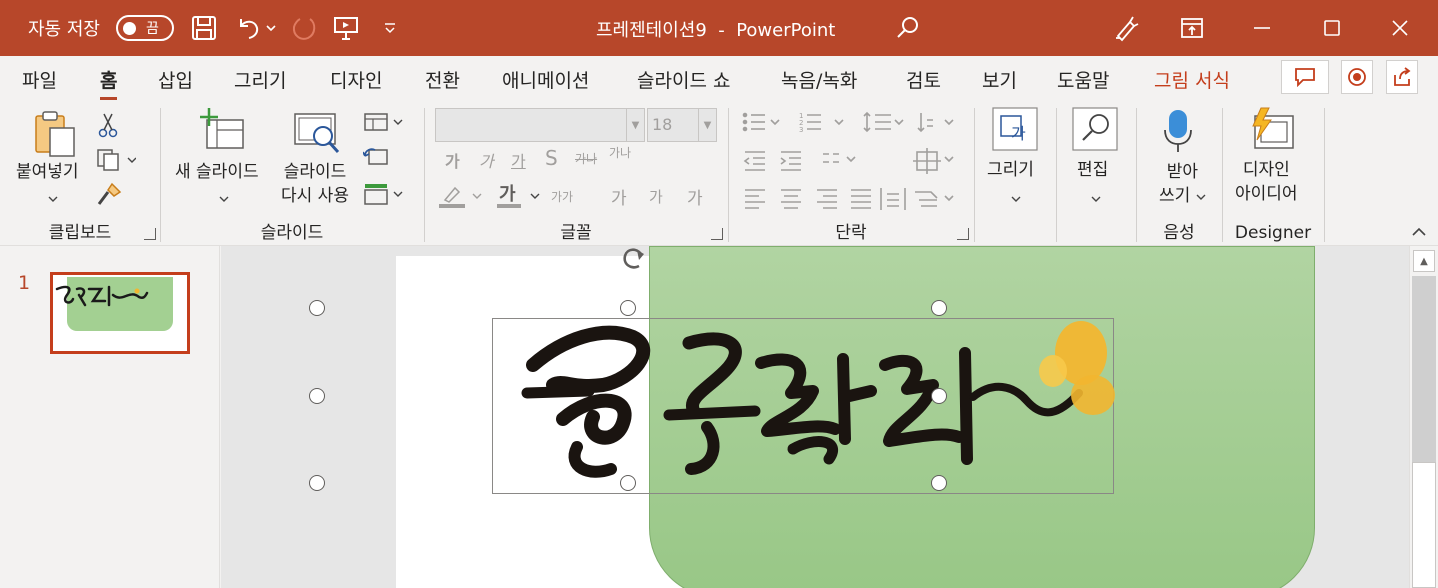  Describe the element at coordinates (1424, 369) in the screenshot. I see `scroll-track` at that location.